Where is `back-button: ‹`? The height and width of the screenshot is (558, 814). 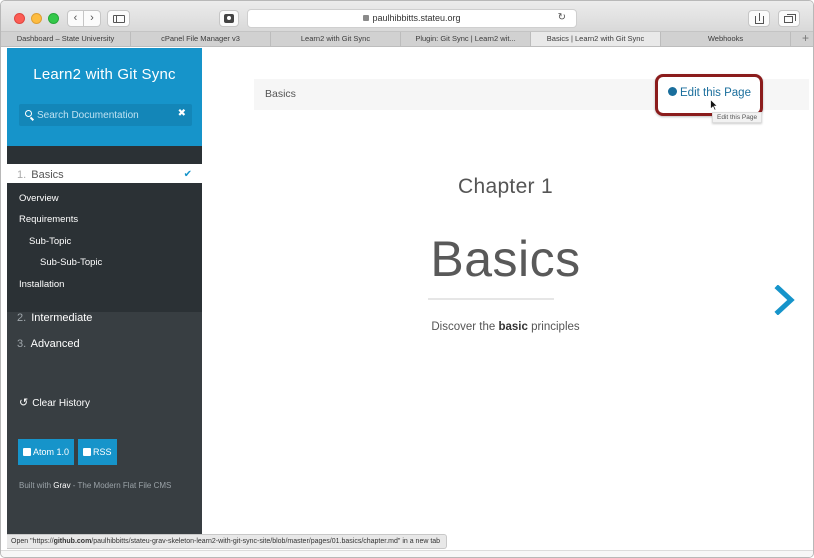
back-button: ‹ is located at coordinates (75, 18).